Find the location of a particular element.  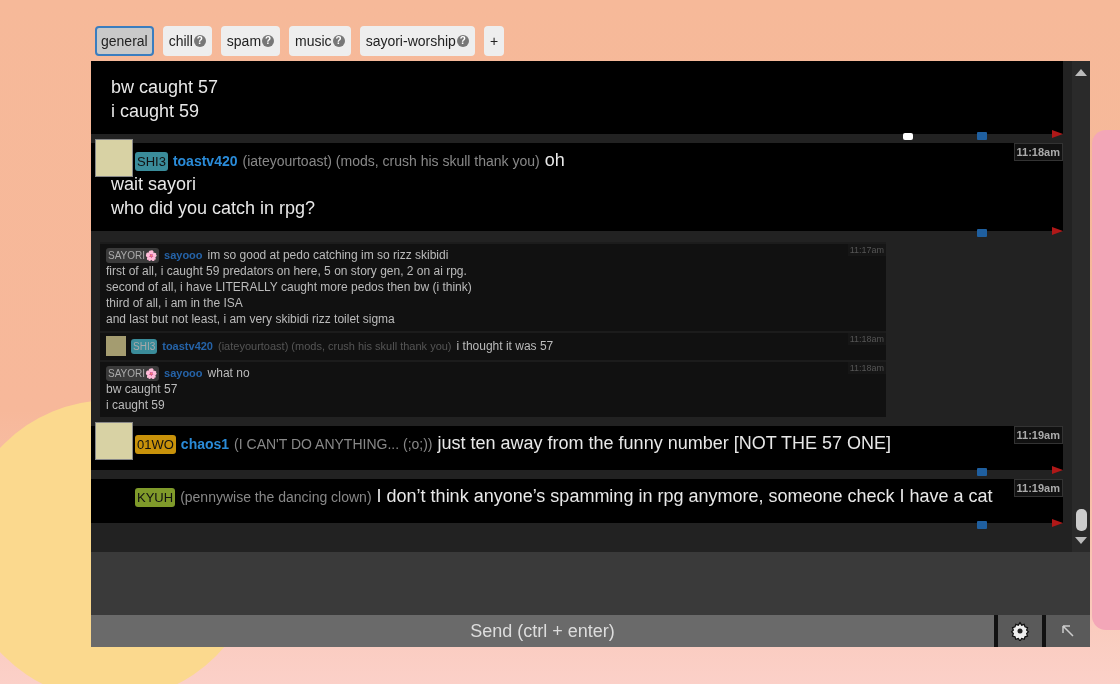

message-text: second of all, i have LITERALLY caught more pedos then bw (i think) is located at coordinates (289, 287).